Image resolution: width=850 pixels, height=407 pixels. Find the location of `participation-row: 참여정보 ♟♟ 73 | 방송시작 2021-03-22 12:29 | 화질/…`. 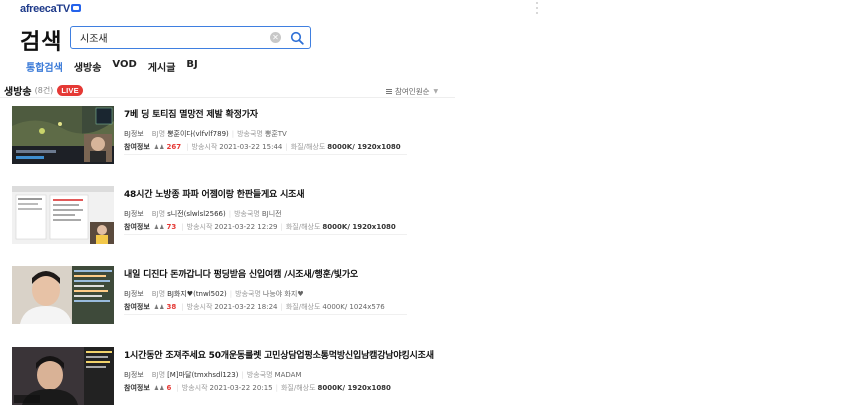

participation-row: 참여정보 ♟♟ 73 | 방송시작 2021-03-22 12:29 | 화질/… is located at coordinates (260, 227).